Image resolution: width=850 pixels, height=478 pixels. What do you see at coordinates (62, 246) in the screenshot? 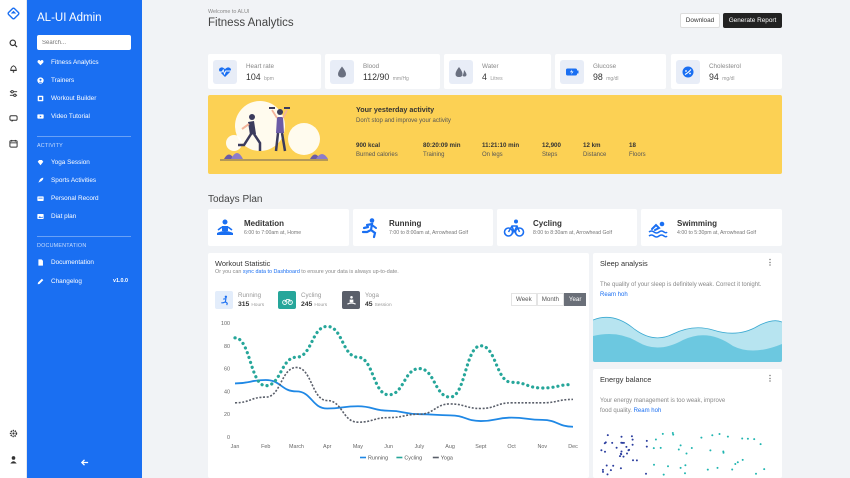
I see `sidebar-heading-documentation: DOCUMENTATION` at bounding box center [62, 246].